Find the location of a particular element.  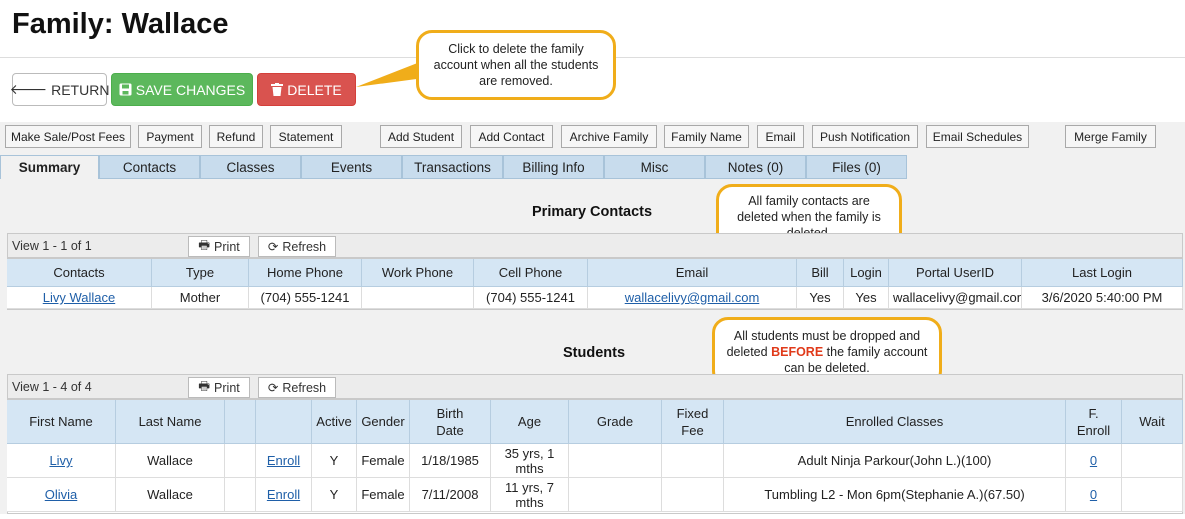

col-work-phone: Work Phone is located at coordinates (418, 273).